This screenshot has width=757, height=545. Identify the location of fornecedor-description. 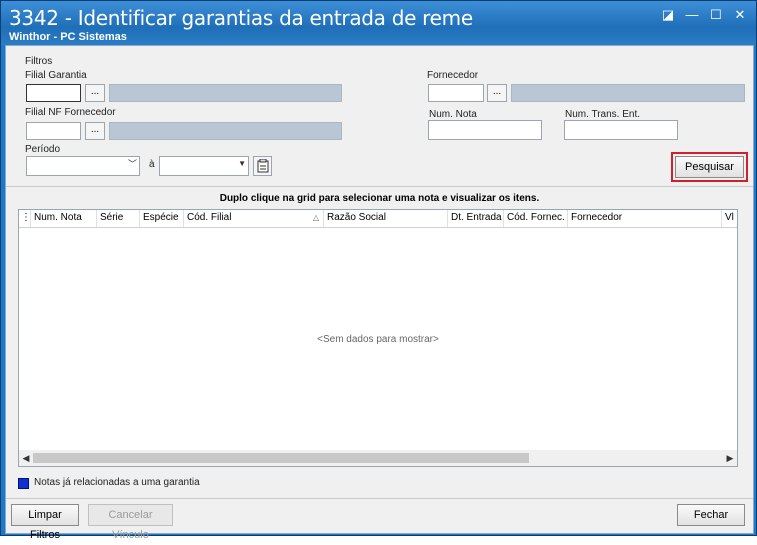
(628, 93).